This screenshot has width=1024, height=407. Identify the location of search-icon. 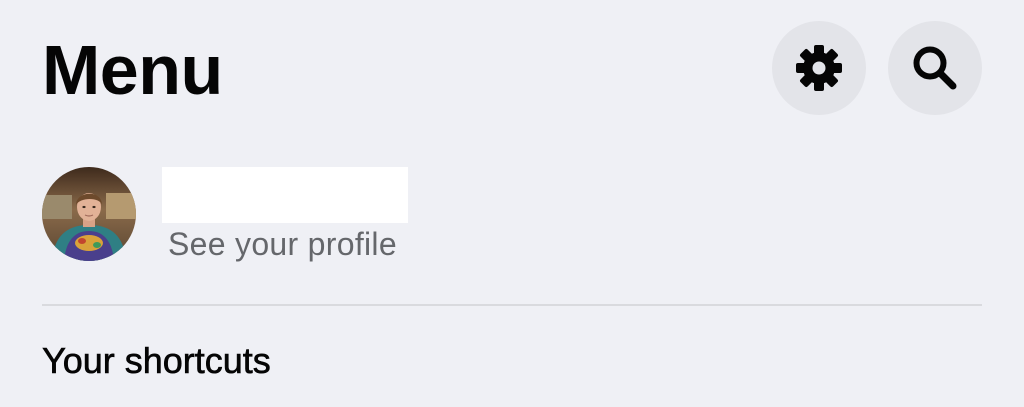
(935, 68).